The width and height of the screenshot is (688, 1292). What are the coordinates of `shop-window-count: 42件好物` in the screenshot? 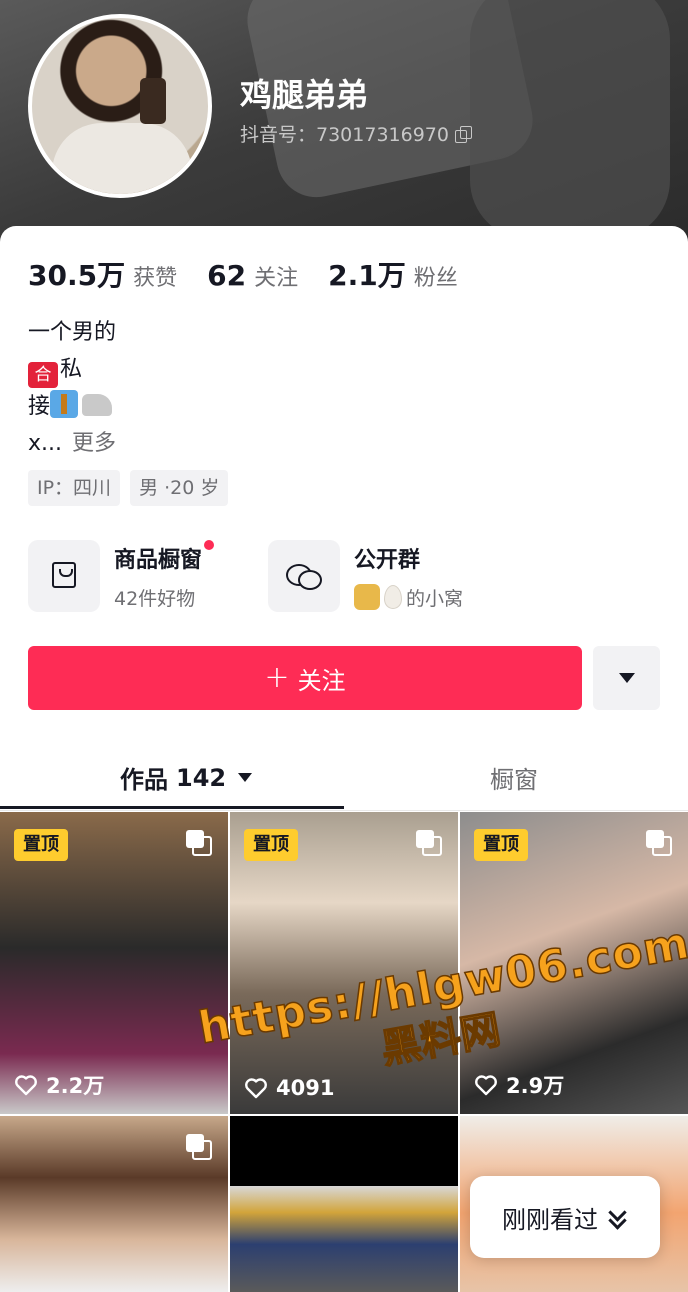 It's located at (155, 598).